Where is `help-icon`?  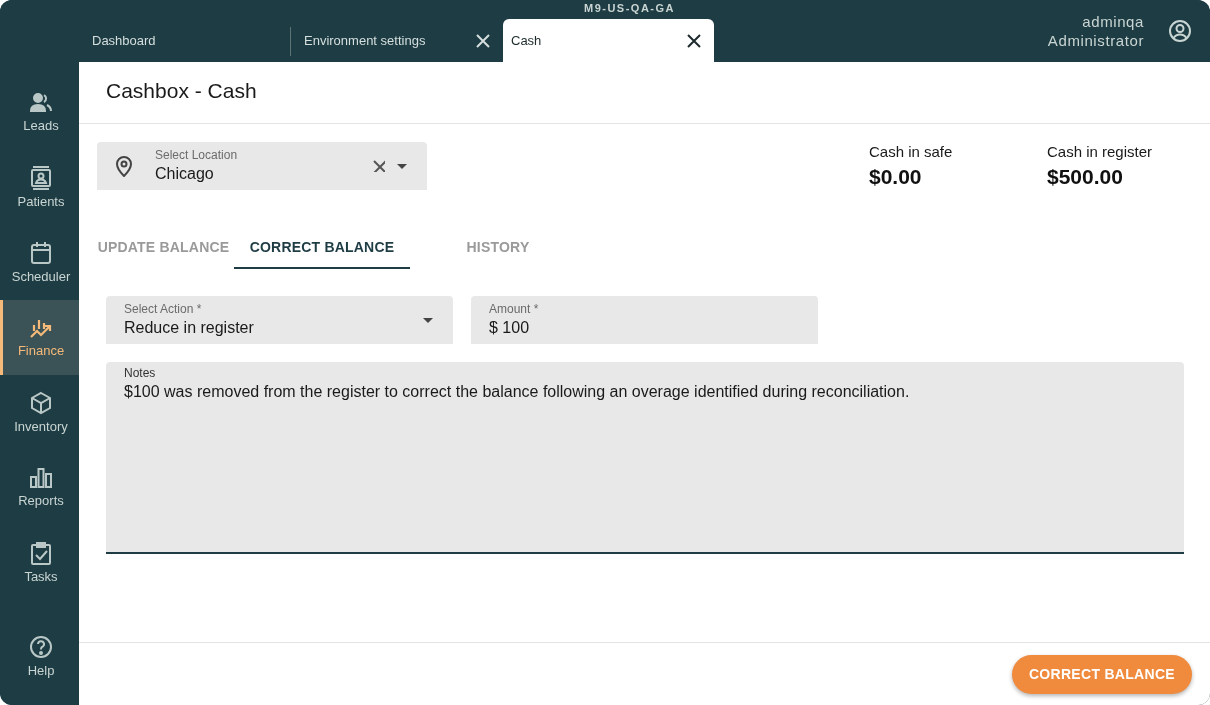
help-icon is located at coordinates (41, 646).